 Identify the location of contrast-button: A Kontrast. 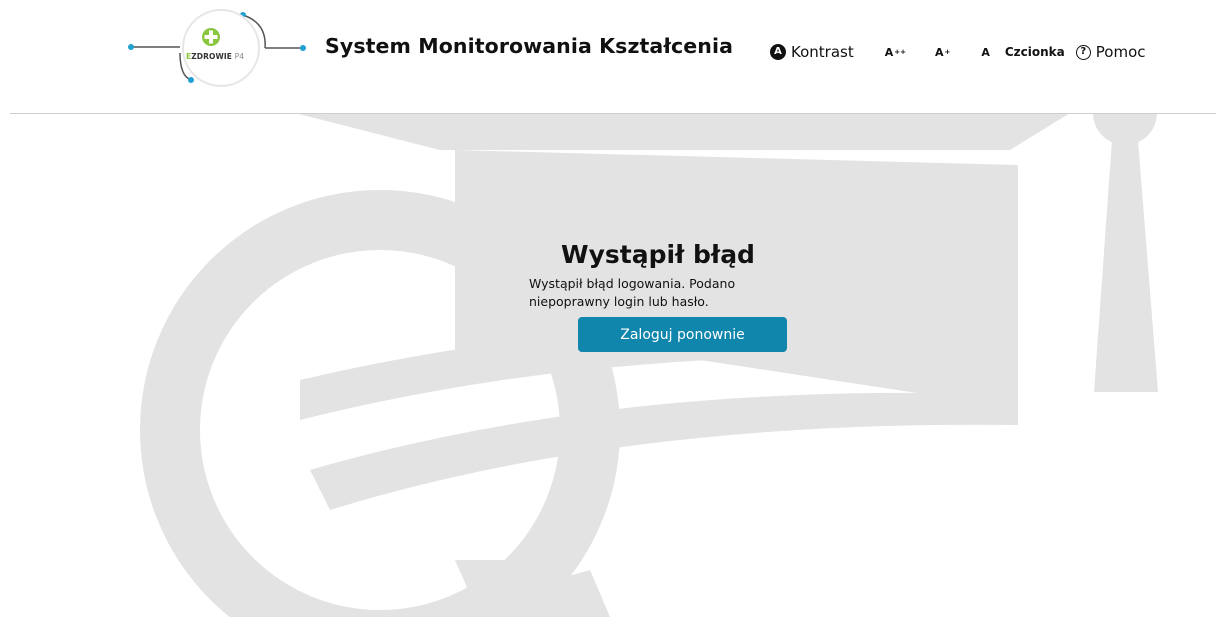
(812, 52).